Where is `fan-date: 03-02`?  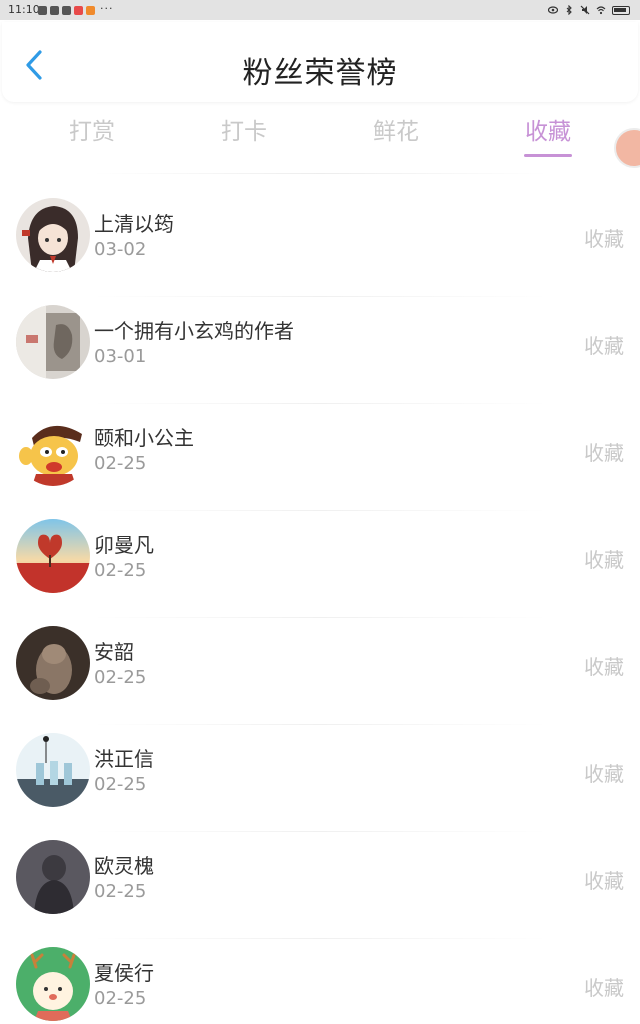
fan-date: 03-02 is located at coordinates (120, 249).